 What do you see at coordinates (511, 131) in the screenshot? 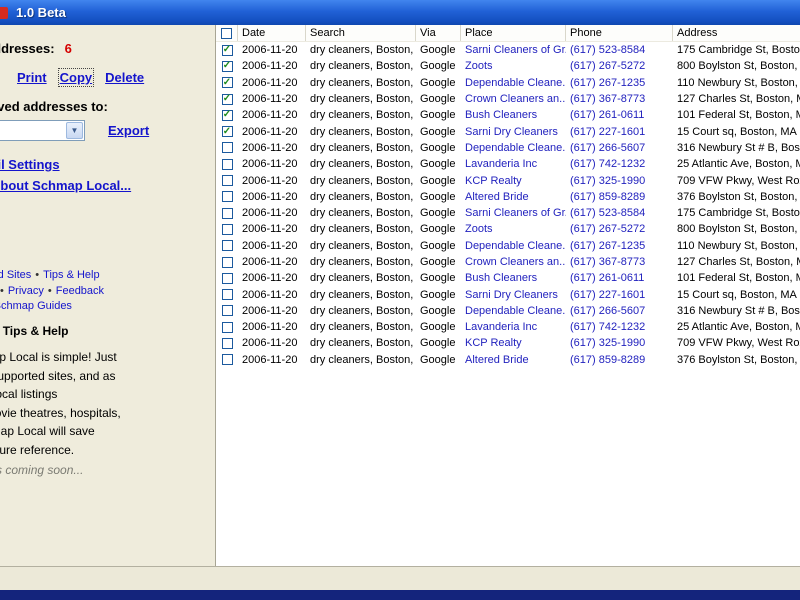
I see `cell-place: Sarni Dry Cleaners` at bounding box center [511, 131].